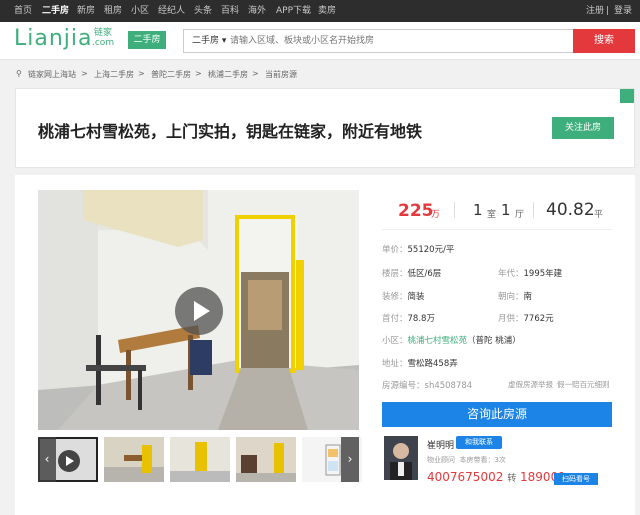 The width and height of the screenshot is (640, 515). I want to click on login-link: 登录, so click(623, 11).